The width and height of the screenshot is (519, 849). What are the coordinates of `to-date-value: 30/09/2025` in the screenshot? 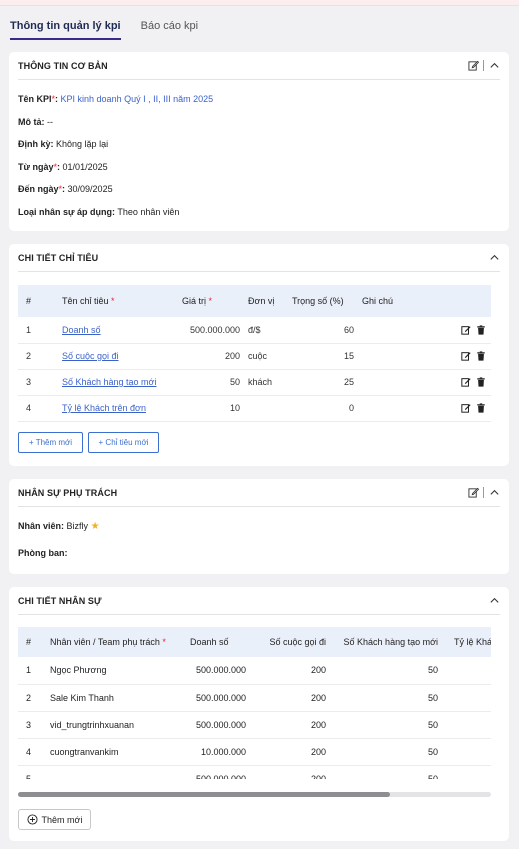 It's located at (90, 189).